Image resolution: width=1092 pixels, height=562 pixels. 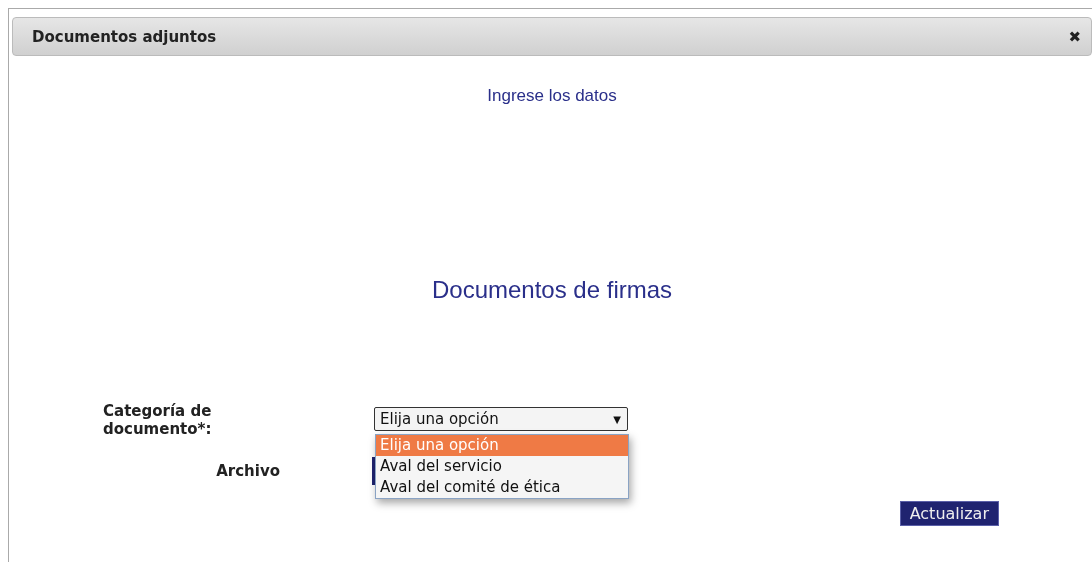 I want to click on category-select: Elija una opción ▼, so click(x=501, y=419).